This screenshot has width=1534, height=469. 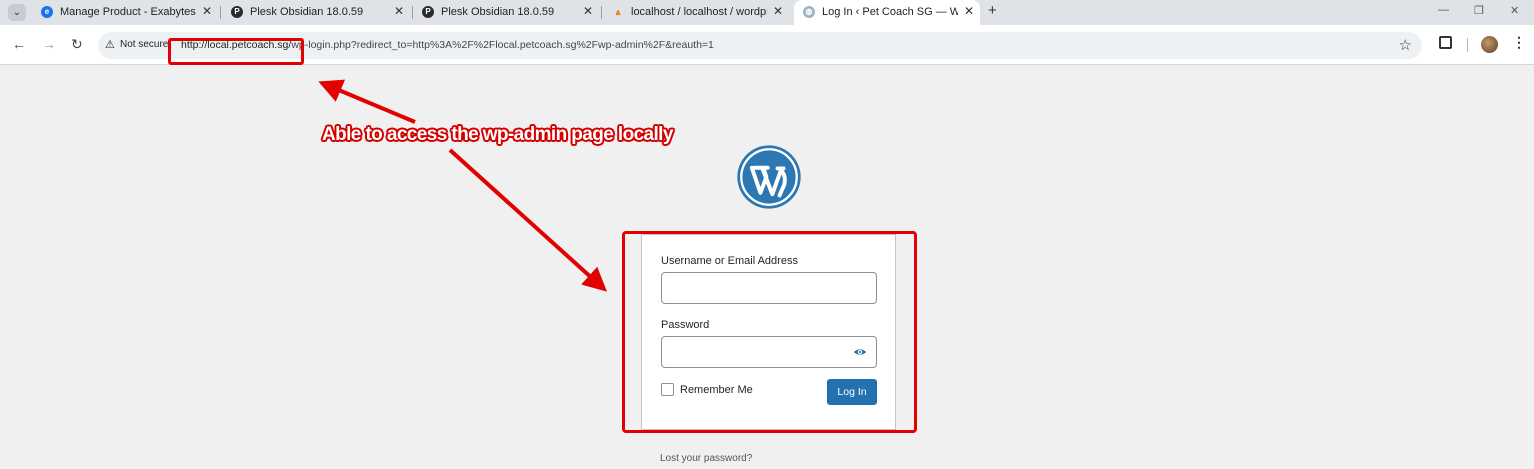 I want to click on exabytes-icon: e, so click(x=47, y=12).